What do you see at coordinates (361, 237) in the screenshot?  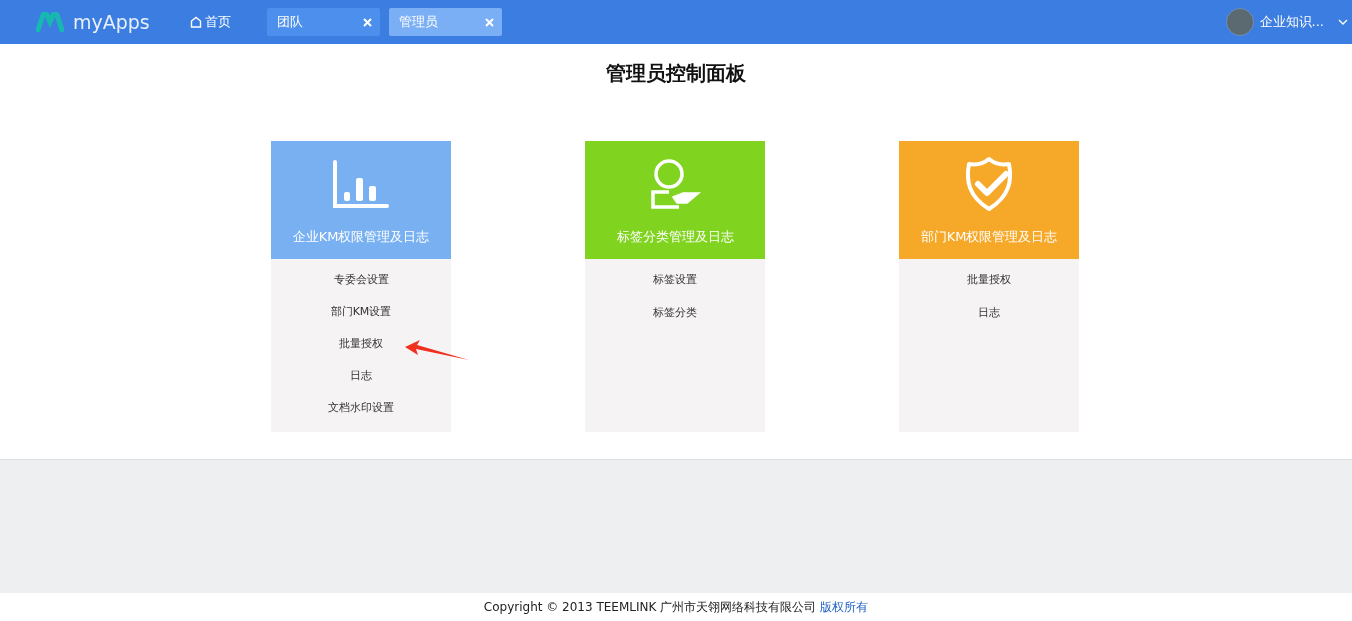 I see `card-title: 企业KM权限管理及日志` at bounding box center [361, 237].